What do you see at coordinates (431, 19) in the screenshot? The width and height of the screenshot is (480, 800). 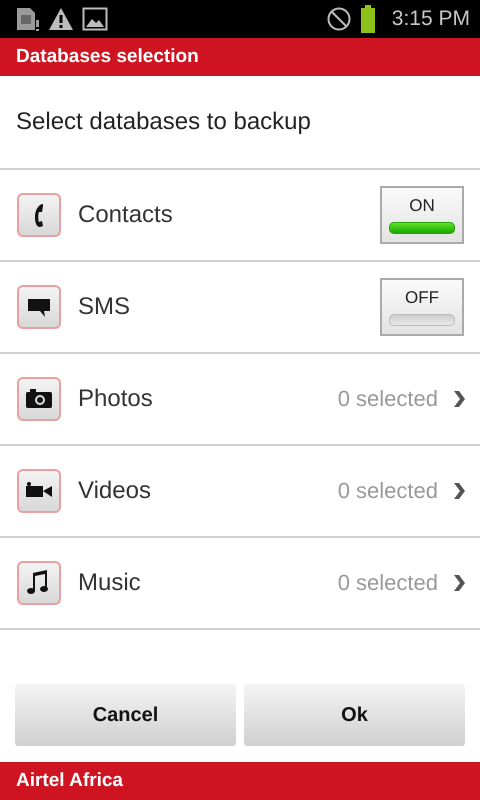 I see `clock-text: 3:15 PM` at bounding box center [431, 19].